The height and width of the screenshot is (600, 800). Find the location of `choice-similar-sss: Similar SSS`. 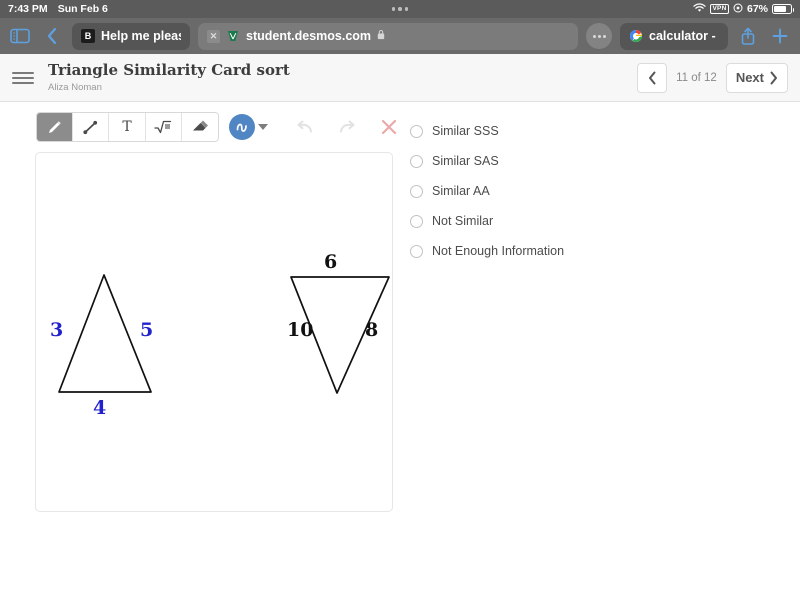

choice-similar-sss: Similar SSS is located at coordinates (605, 131).